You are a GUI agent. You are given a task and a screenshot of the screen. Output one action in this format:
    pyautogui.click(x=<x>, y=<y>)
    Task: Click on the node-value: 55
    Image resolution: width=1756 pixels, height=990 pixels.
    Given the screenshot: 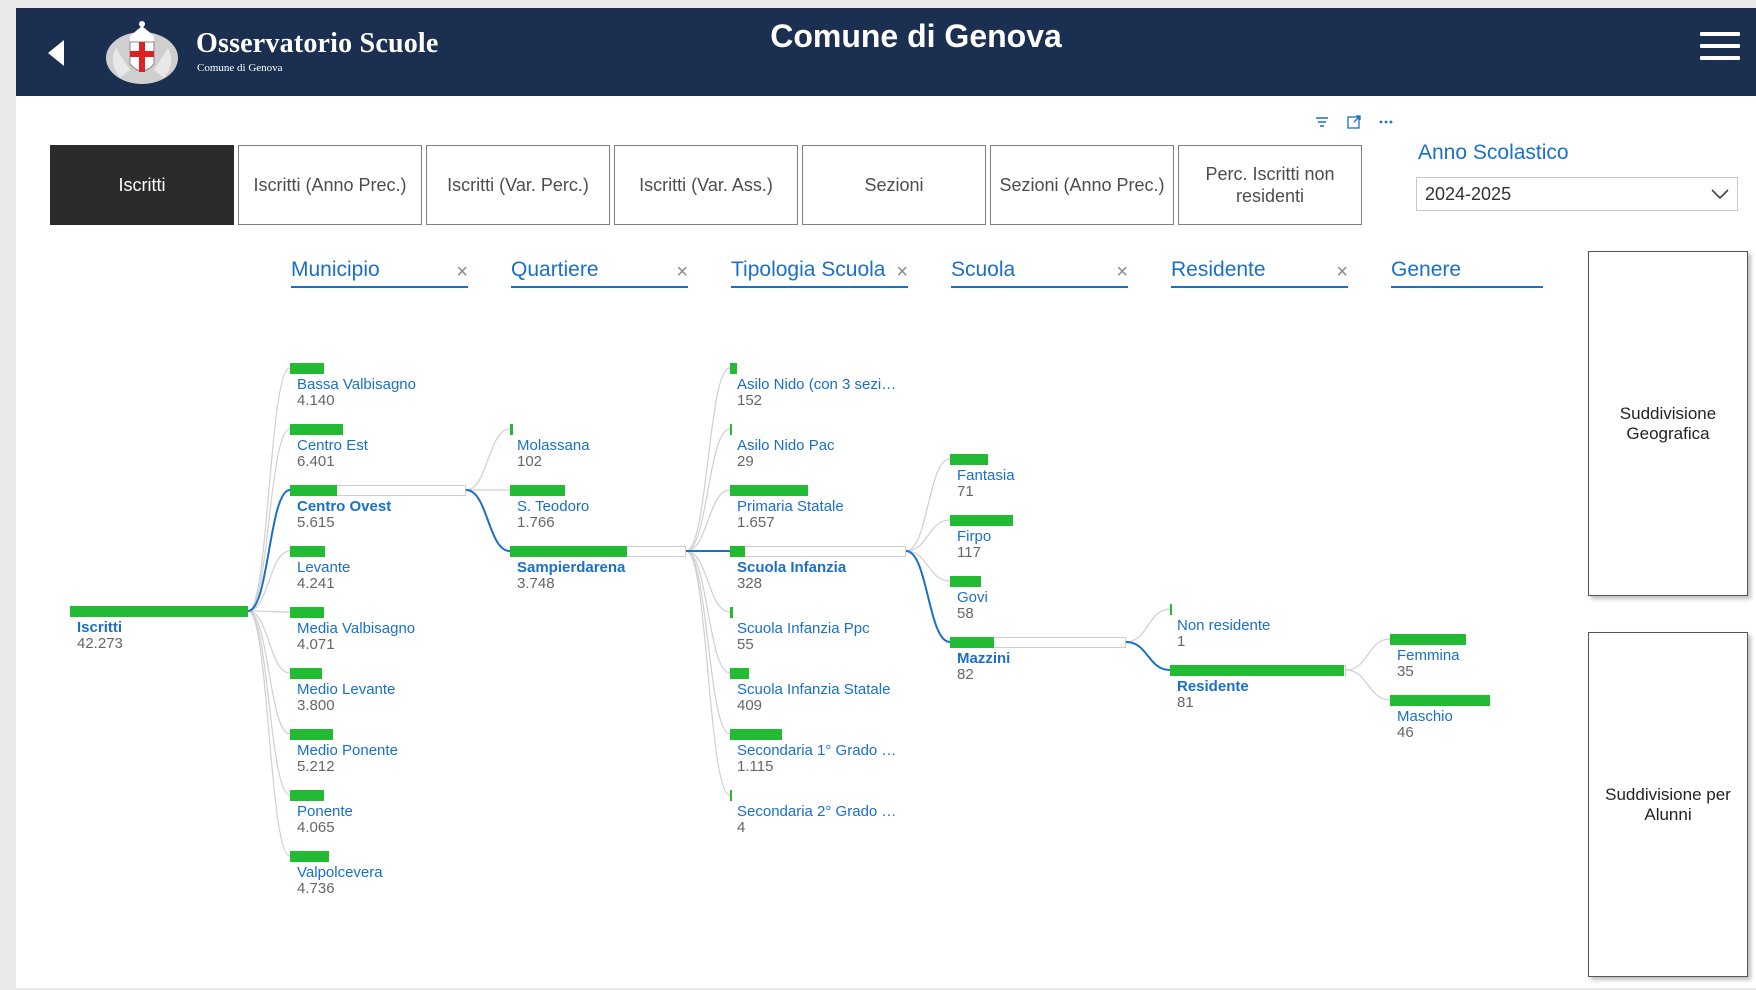 What is the action you would take?
    pyautogui.click(x=745, y=644)
    